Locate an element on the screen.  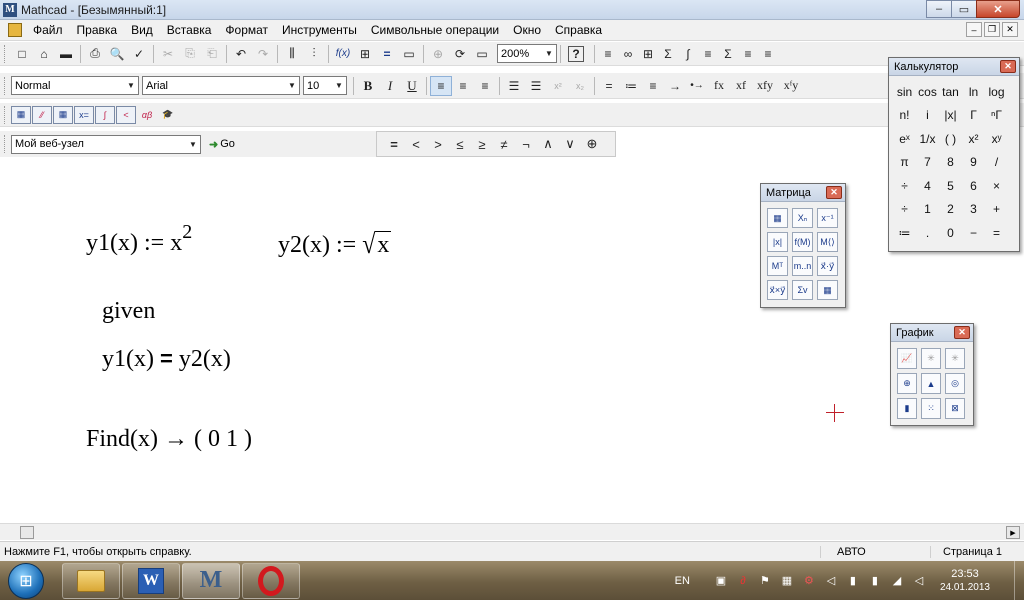
print-button: ⎙ is located at coordinates (95, 54).